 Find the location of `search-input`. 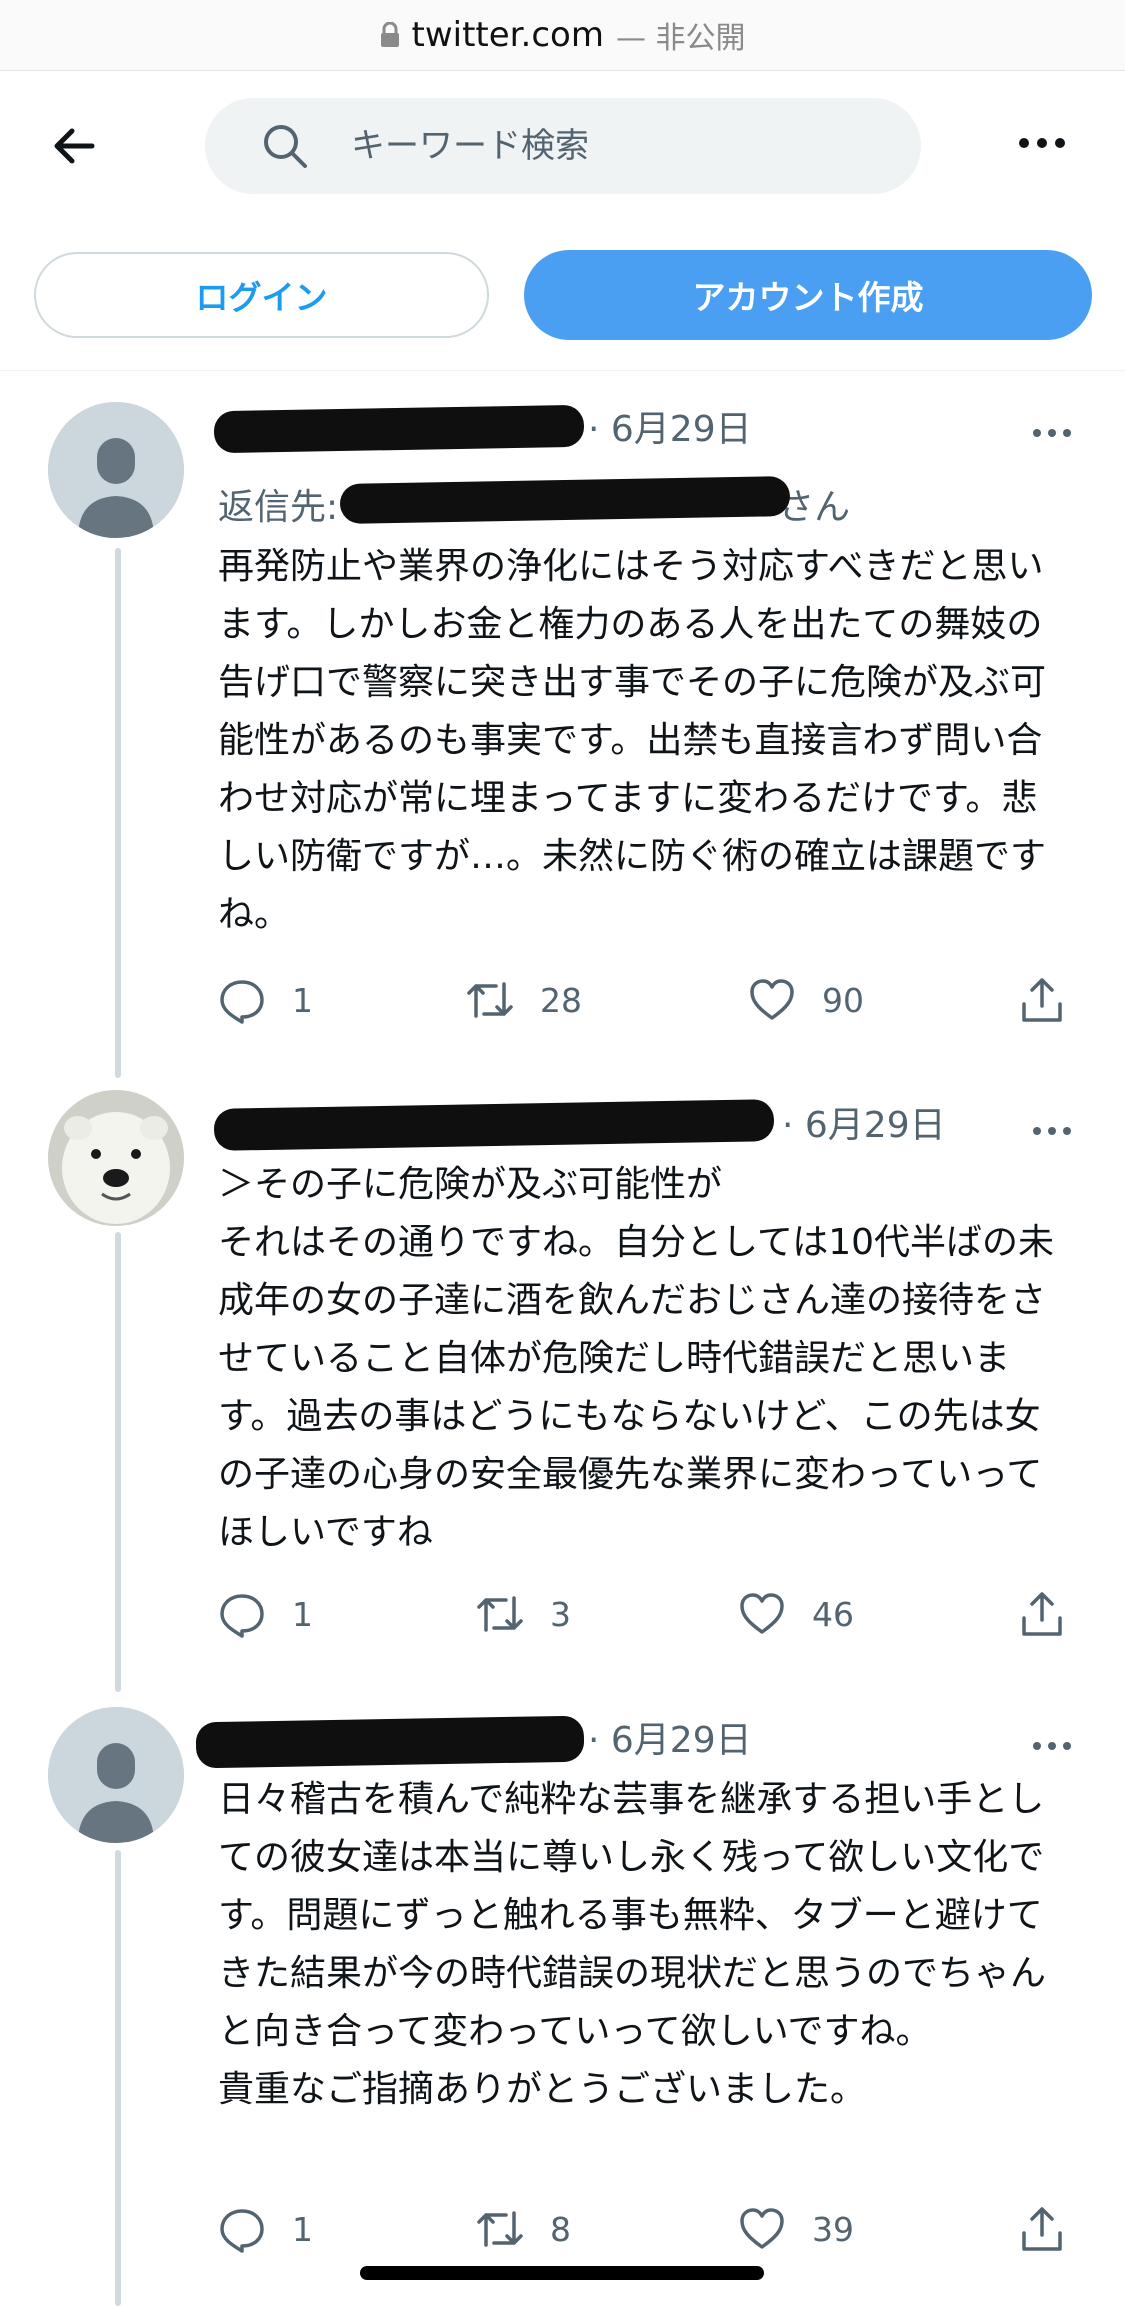

search-input is located at coordinates (611, 146).